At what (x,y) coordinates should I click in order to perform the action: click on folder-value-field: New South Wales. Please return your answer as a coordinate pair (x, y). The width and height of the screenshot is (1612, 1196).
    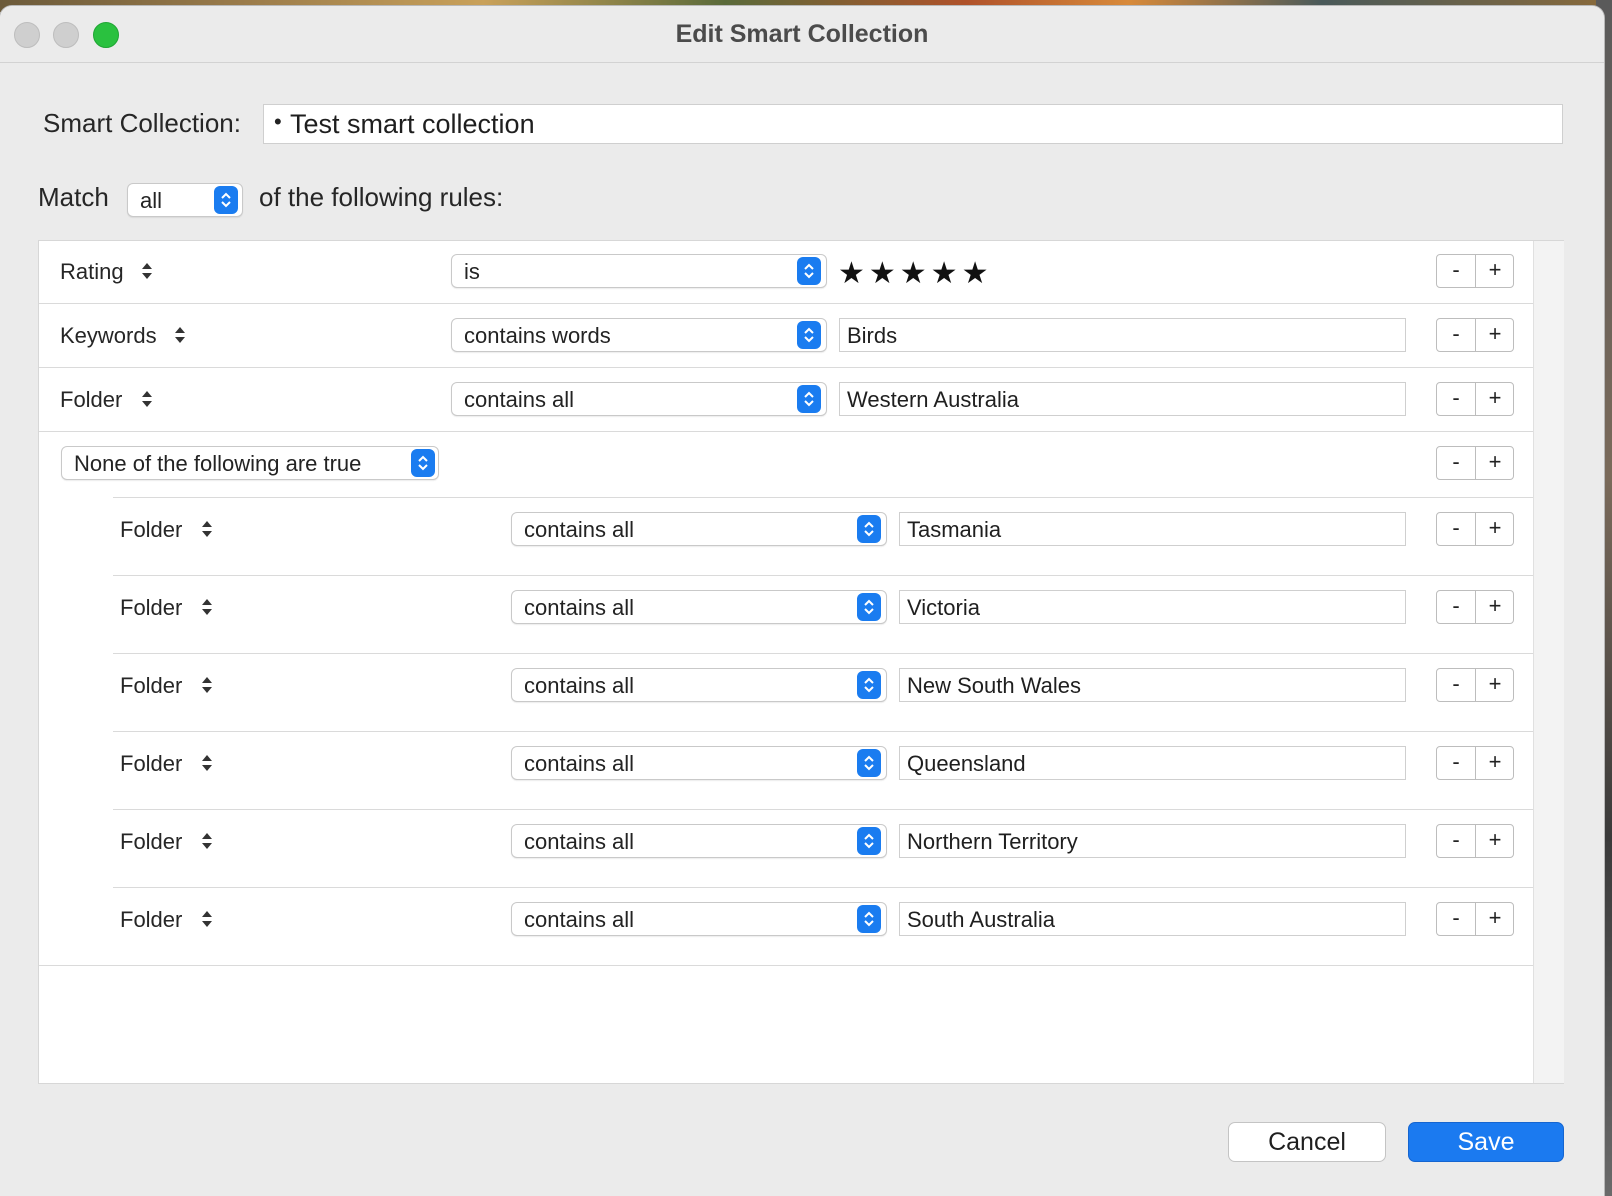
    Looking at the image, I should click on (1152, 685).